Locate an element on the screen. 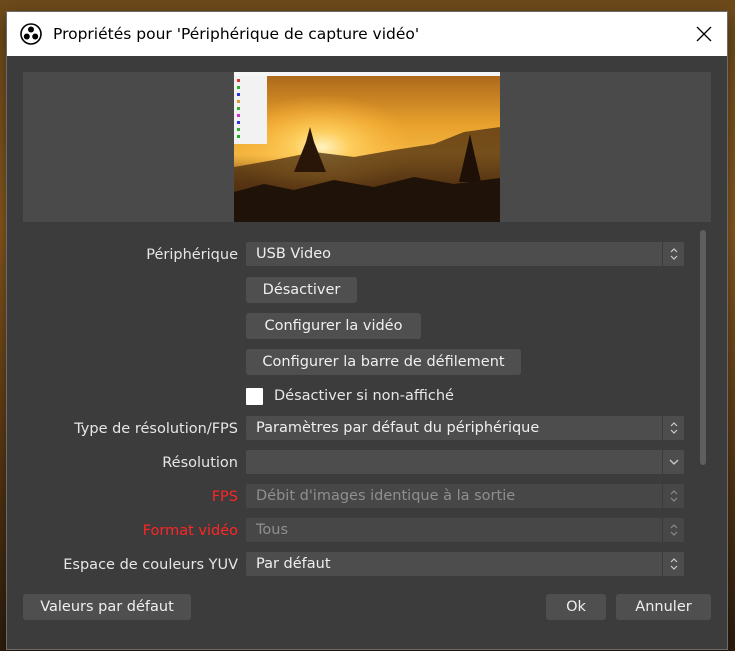  res-type-select: Paramètres par défaut du périphérique is located at coordinates (465, 428).